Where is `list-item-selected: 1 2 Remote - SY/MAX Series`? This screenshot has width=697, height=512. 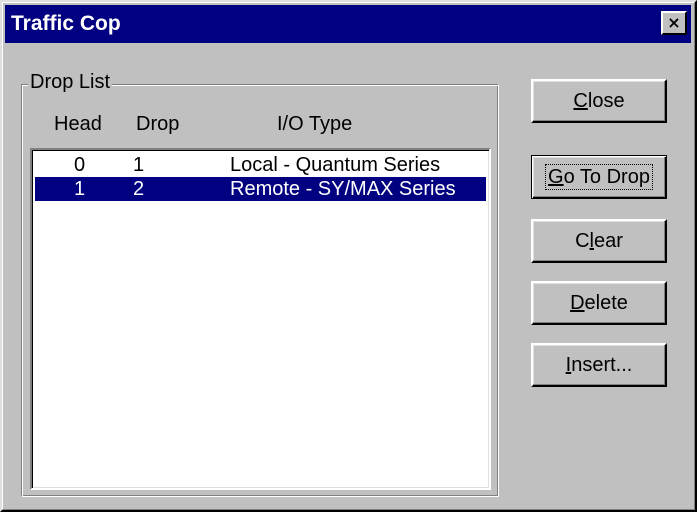
list-item-selected: 1 2 Remote - SY/MAX Series is located at coordinates (260, 189).